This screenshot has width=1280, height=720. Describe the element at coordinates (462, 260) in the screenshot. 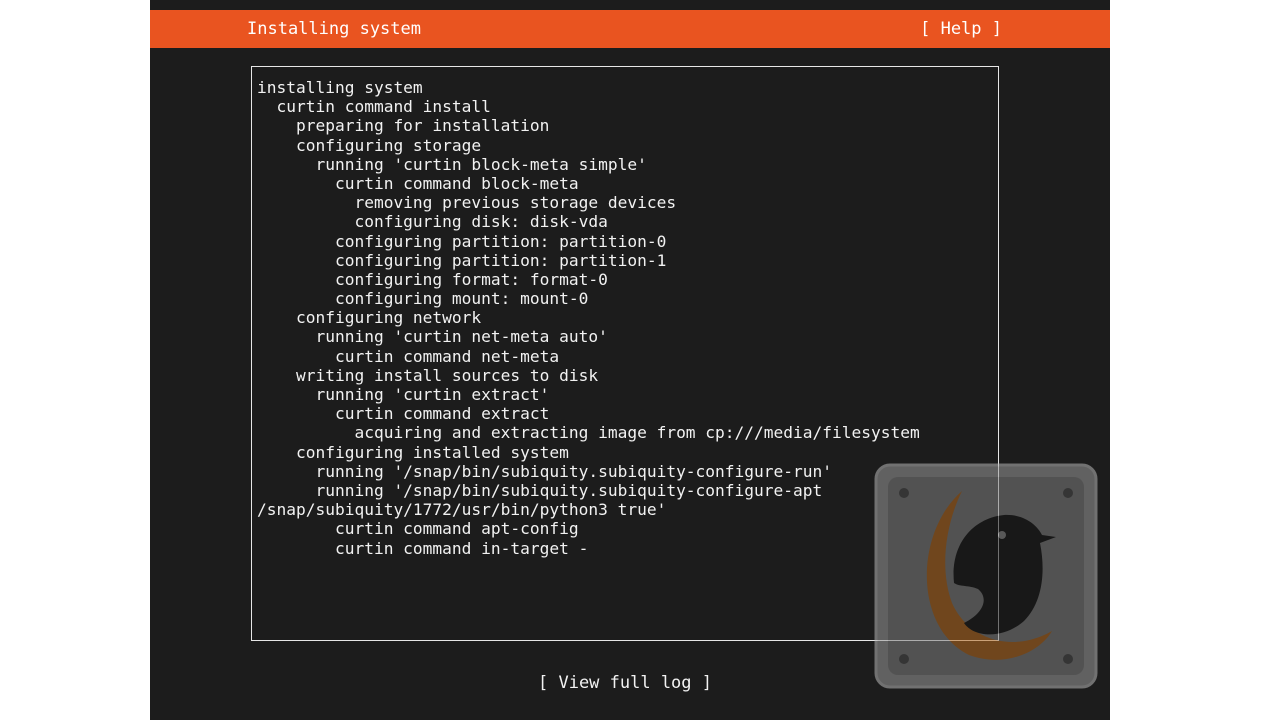

I see `log-line: configuring partition: partition-1` at that location.